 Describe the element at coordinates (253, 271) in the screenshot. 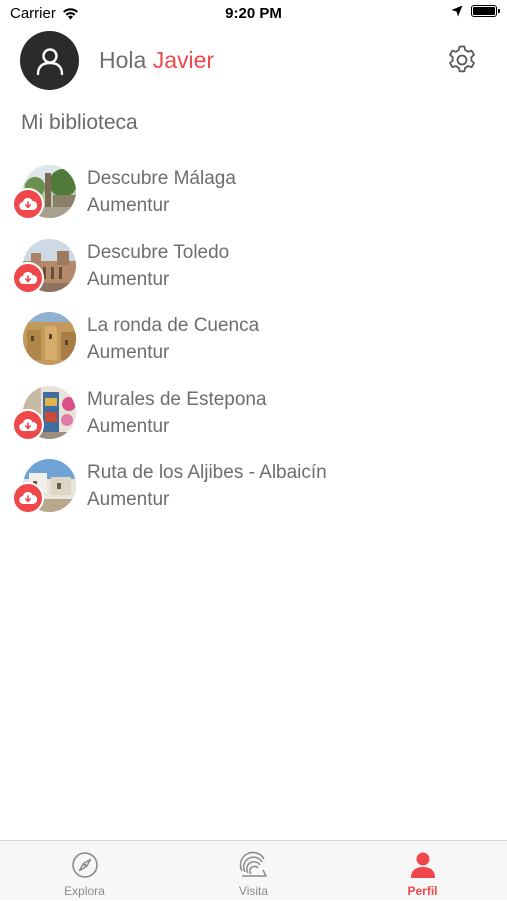

I see `list-item-toledo: Descubre Toledo Aumentur` at that location.